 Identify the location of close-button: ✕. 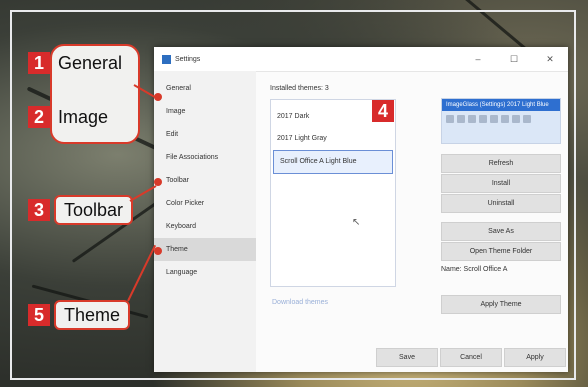
(550, 59).